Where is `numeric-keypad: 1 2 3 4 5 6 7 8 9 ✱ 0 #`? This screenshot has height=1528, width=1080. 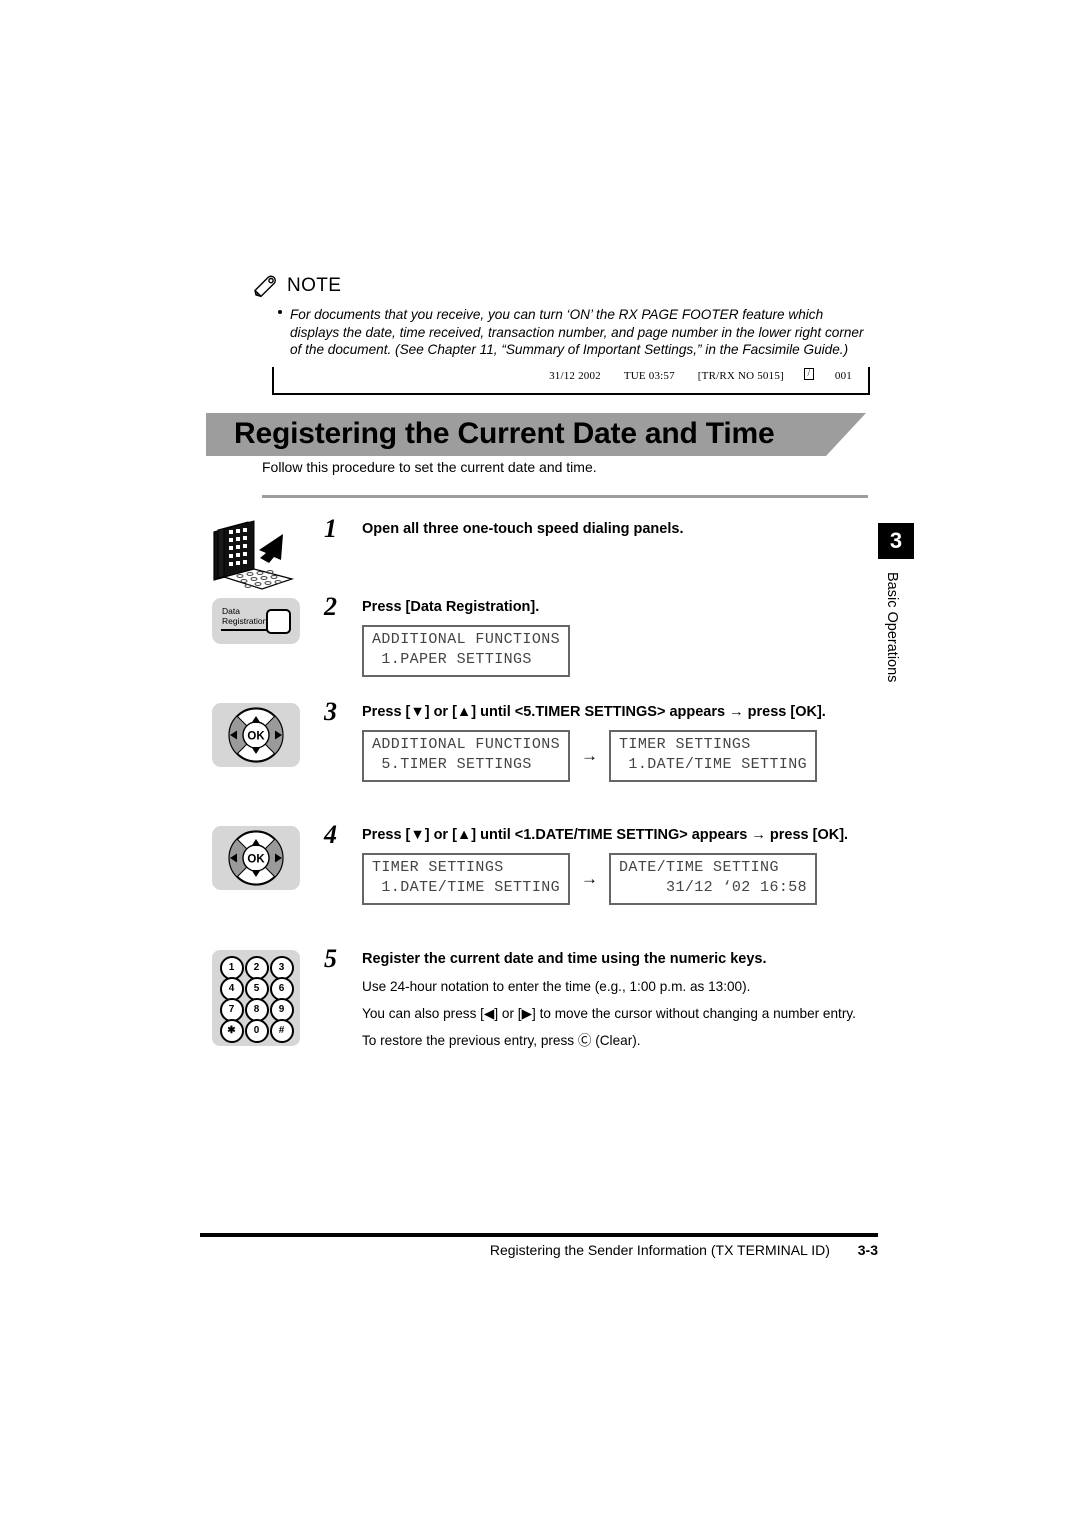 numeric-keypad: 1 2 3 4 5 6 7 8 9 ✱ 0 # is located at coordinates (256, 998).